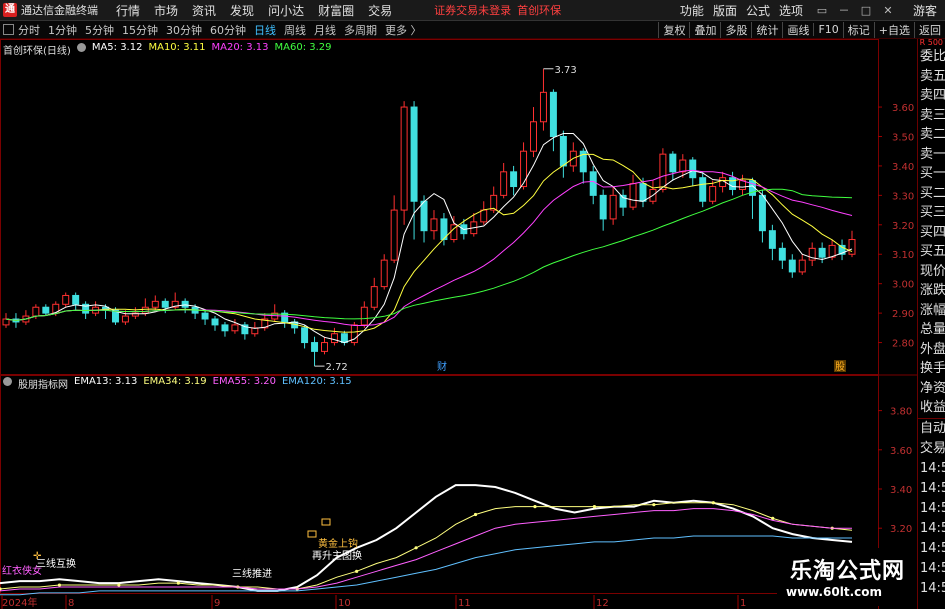 The width and height of the screenshot is (945, 609). Describe the element at coordinates (692, 10) in the screenshot. I see `menu-item-function: 功能` at that location.